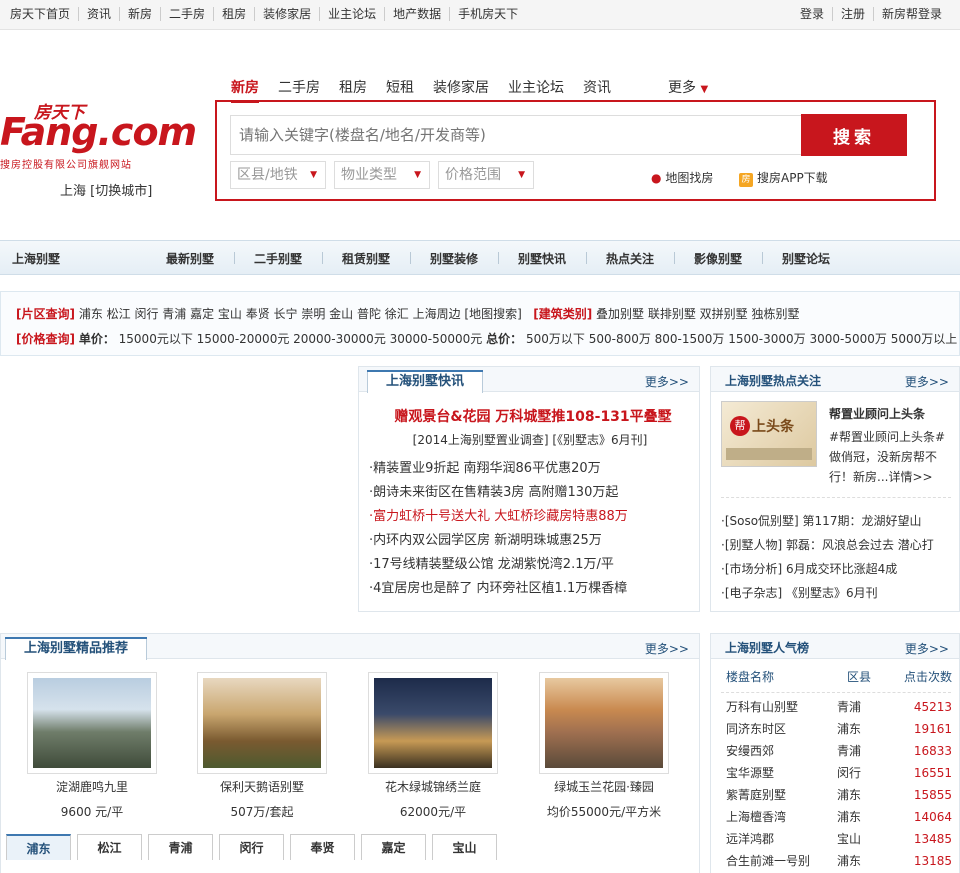 Image resolution: width=960 pixels, height=873 pixels. What do you see at coordinates (386, 258) in the screenshot?
I see `channel-item-rent: 租赁别墅` at bounding box center [386, 258].